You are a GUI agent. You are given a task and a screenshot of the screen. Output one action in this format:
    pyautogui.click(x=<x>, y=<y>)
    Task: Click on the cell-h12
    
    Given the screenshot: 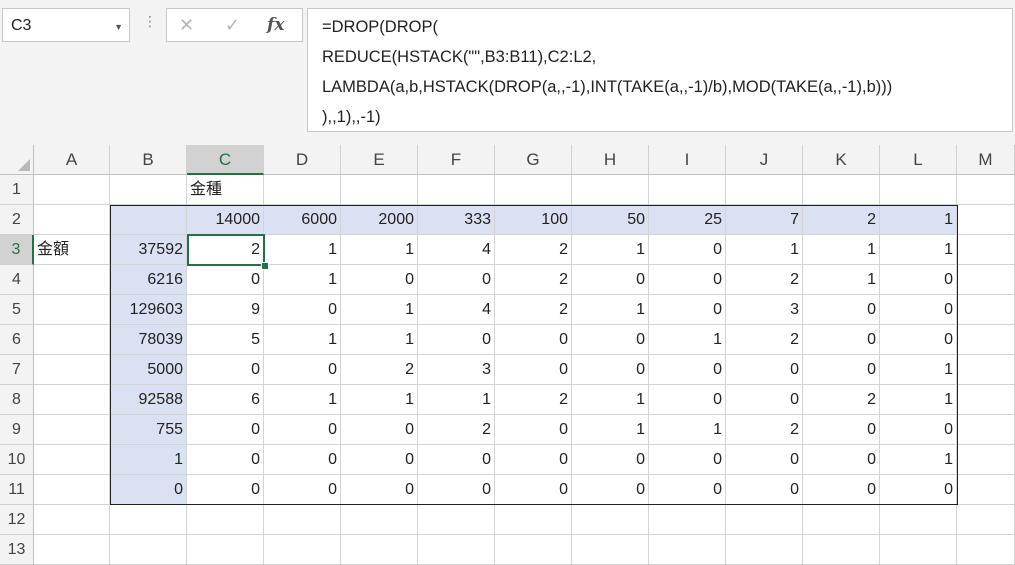 What is the action you would take?
    pyautogui.click(x=610, y=520)
    